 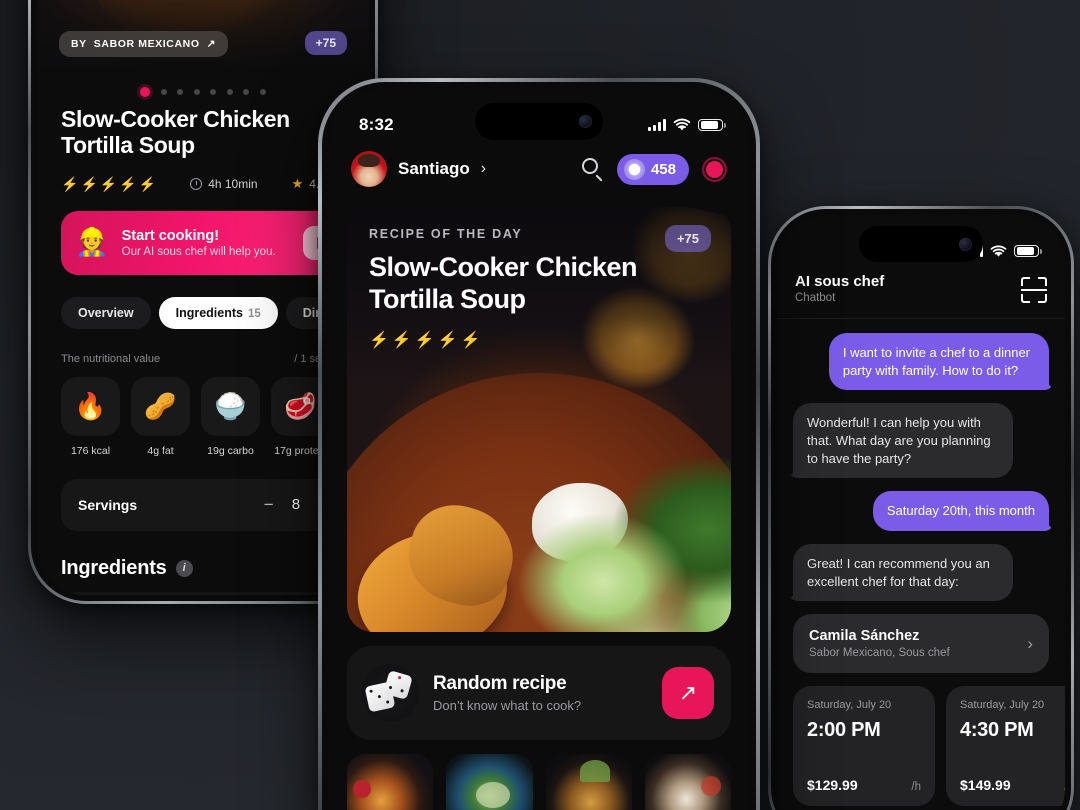 I want to click on slot-date: Saturday, July 20, so click(x=1002, y=705).